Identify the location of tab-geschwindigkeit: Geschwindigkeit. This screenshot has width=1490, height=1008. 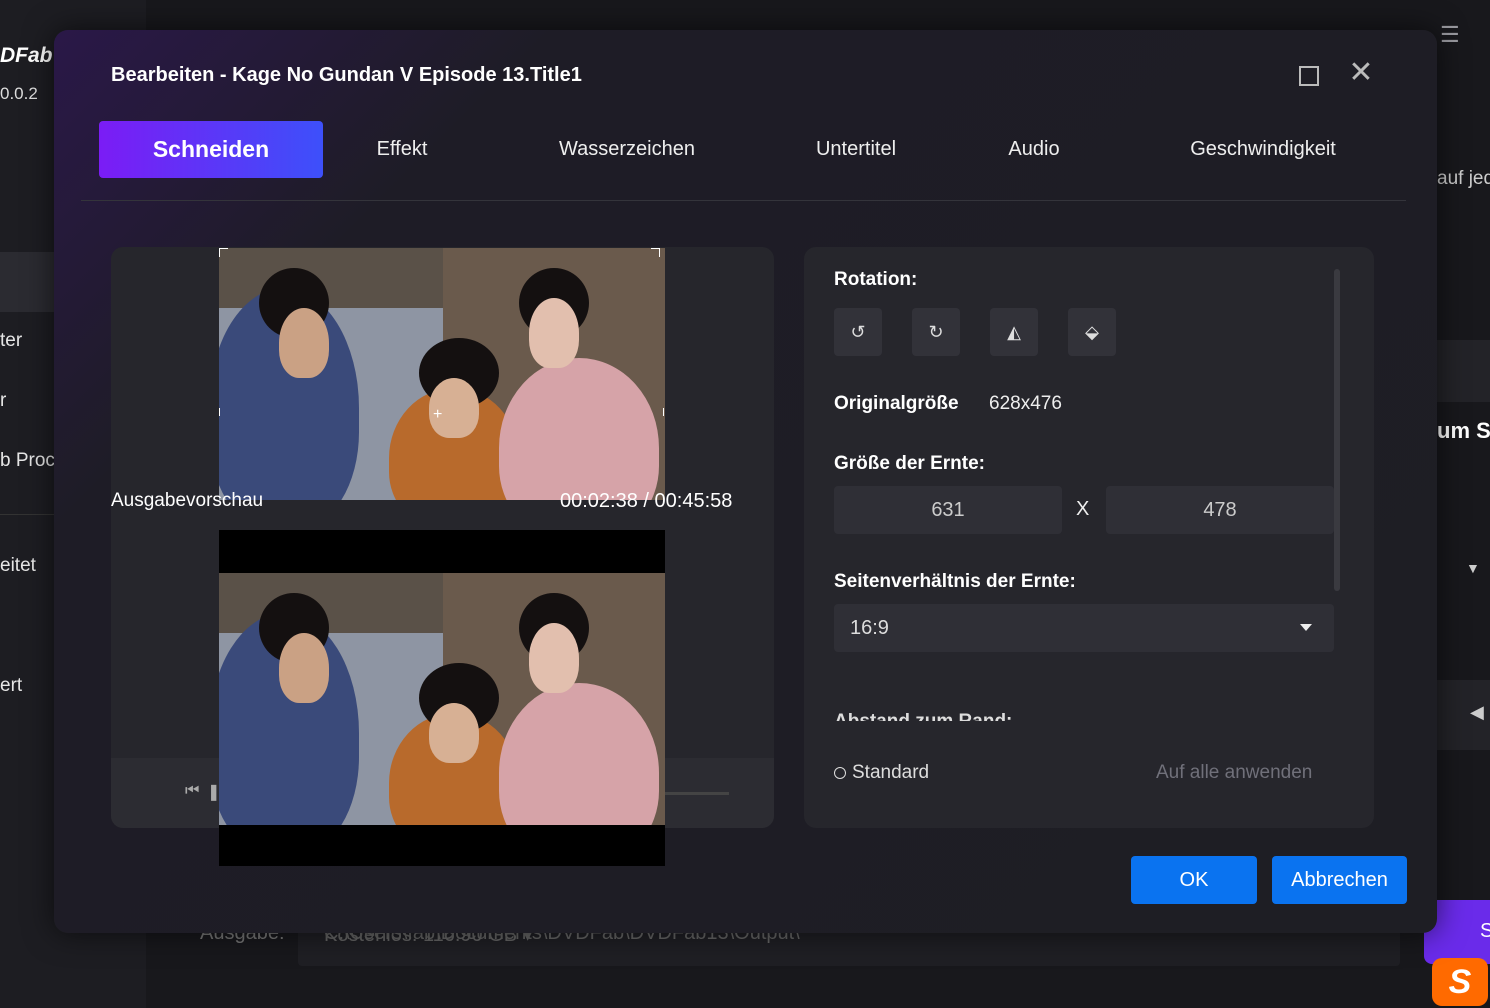
(1263, 149).